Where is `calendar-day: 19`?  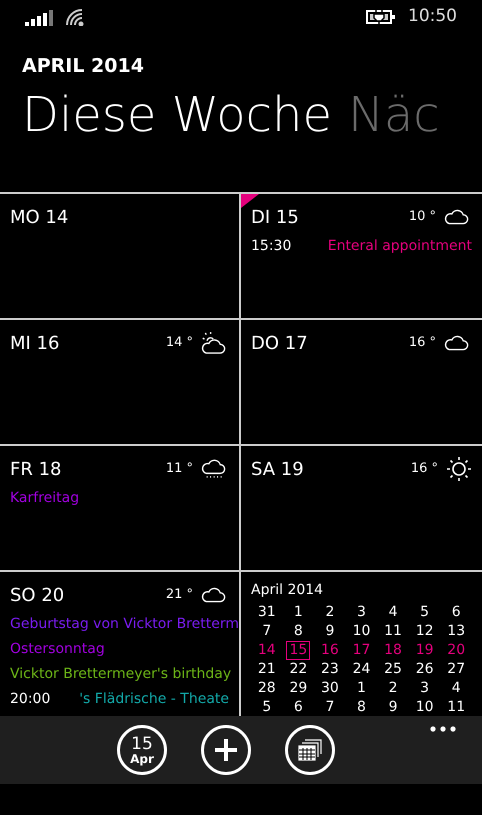
calendar-day: 19 is located at coordinates (424, 650).